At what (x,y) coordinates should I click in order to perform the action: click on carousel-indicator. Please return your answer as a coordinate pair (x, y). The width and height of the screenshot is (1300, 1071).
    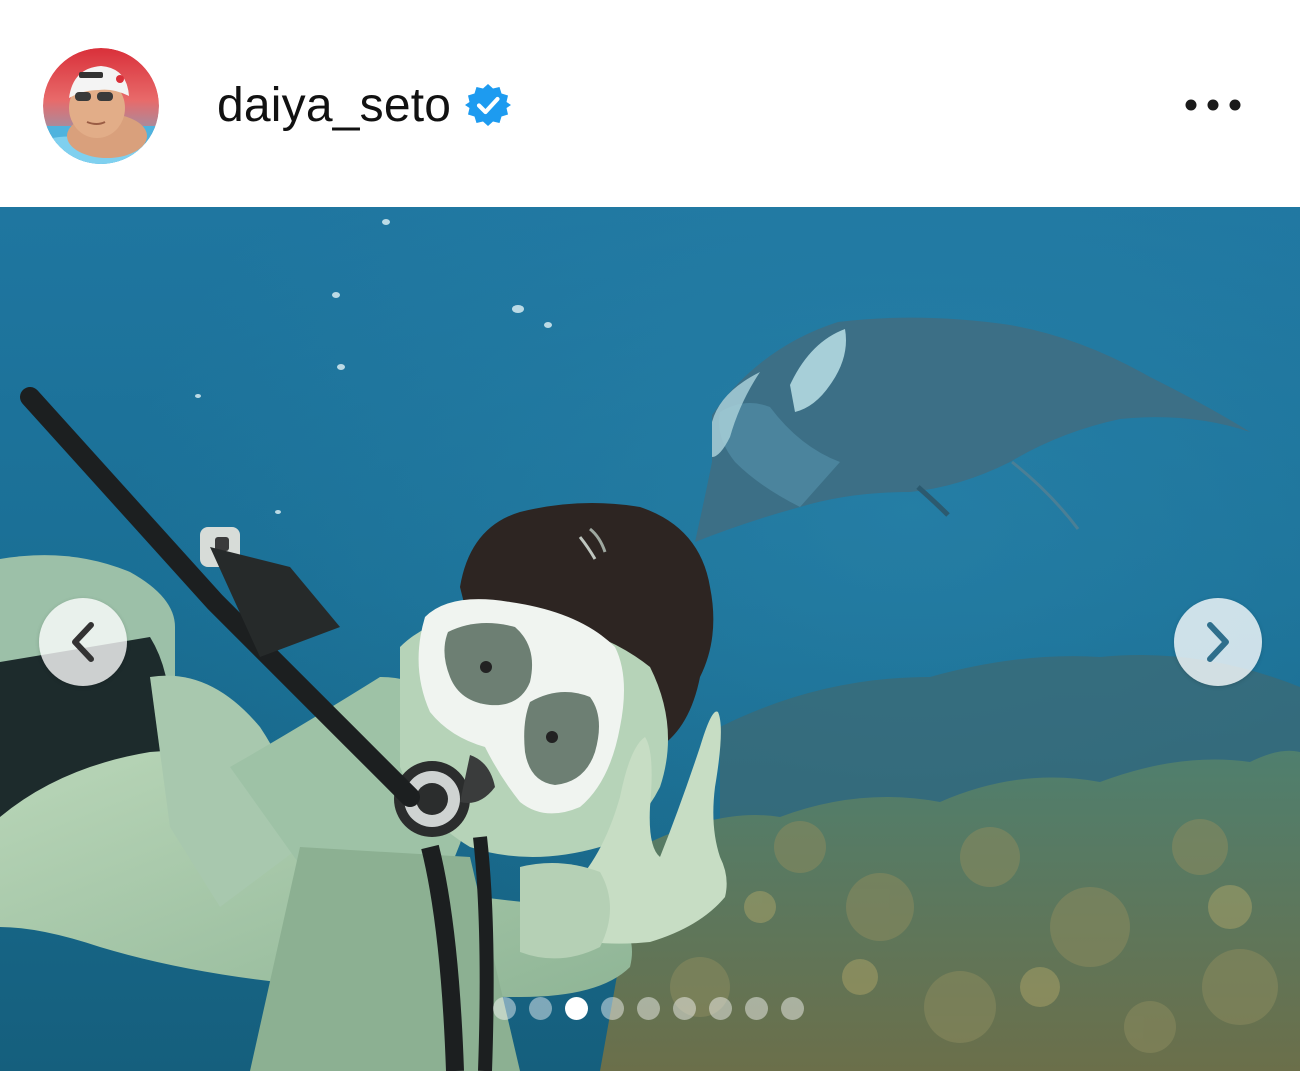
    Looking at the image, I should click on (648, 1008).